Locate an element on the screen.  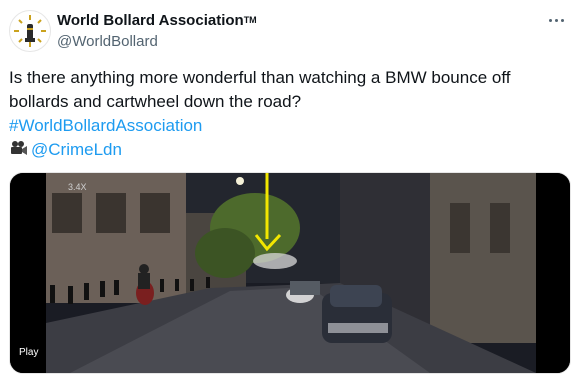
movie-camera-icon is located at coordinates (19, 148).